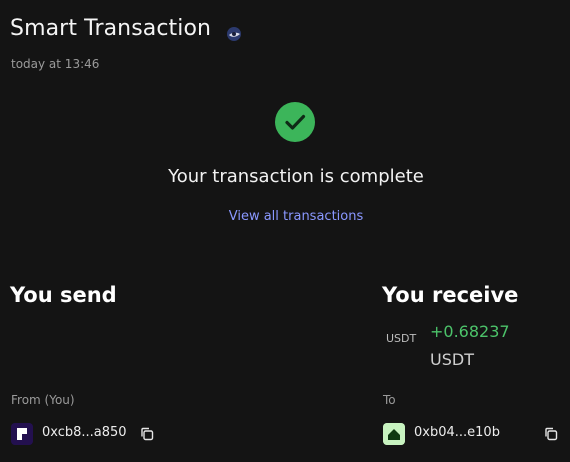  Describe the element at coordinates (452, 359) in the screenshot. I see `receive-token-symbol: USDT` at that location.